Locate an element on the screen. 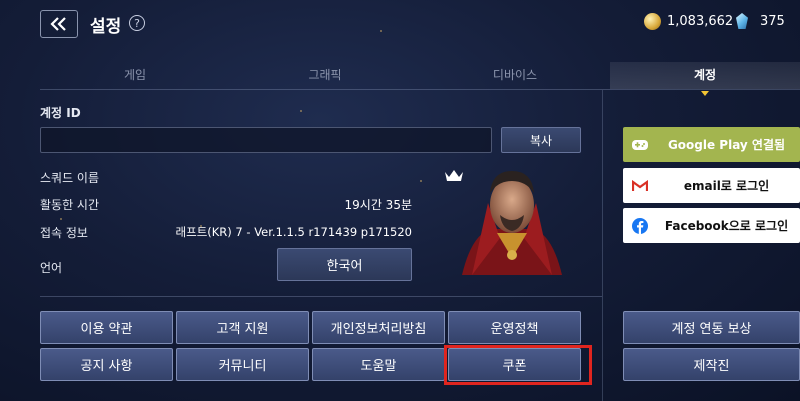 Image resolution: width=800 pixels, height=401 pixels. email-login-label: email로 로그인 is located at coordinates (726, 186).